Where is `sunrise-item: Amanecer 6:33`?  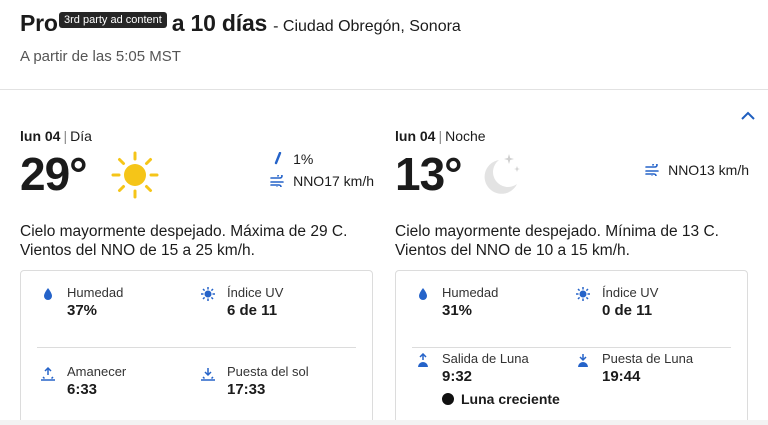
sunrise-item: Amanecer 6:33 is located at coordinates (82, 381).